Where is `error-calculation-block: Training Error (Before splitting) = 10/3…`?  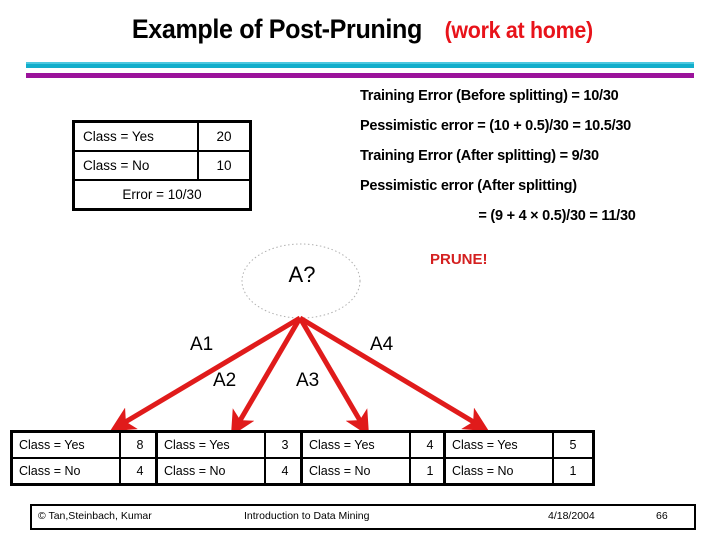
error-calculation-block: Training Error (Before splitting) = 10/3… is located at coordinates (540, 163).